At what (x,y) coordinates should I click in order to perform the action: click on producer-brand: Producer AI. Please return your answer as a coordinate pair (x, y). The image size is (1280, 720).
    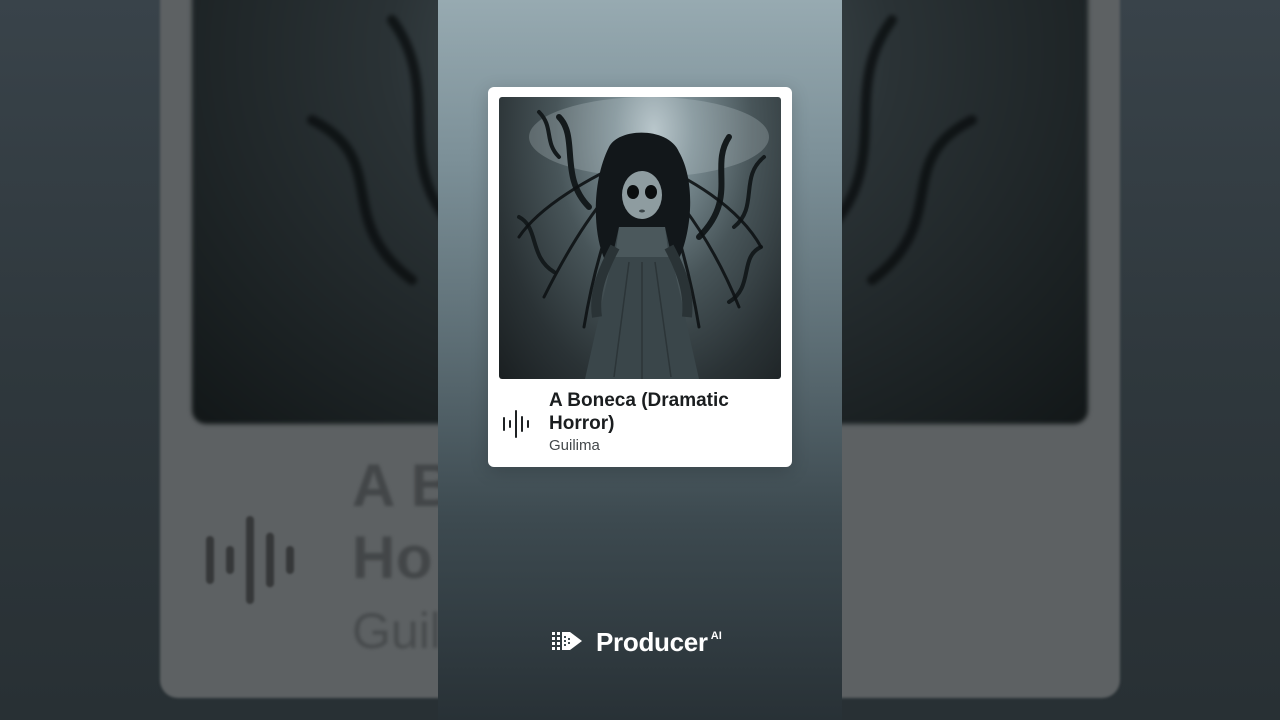
    Looking at the image, I should click on (637, 642).